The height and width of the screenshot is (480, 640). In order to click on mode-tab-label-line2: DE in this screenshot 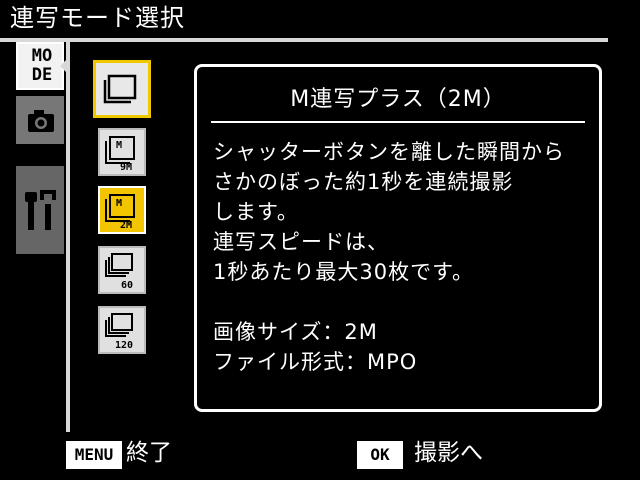, I will do `click(42, 75)`.